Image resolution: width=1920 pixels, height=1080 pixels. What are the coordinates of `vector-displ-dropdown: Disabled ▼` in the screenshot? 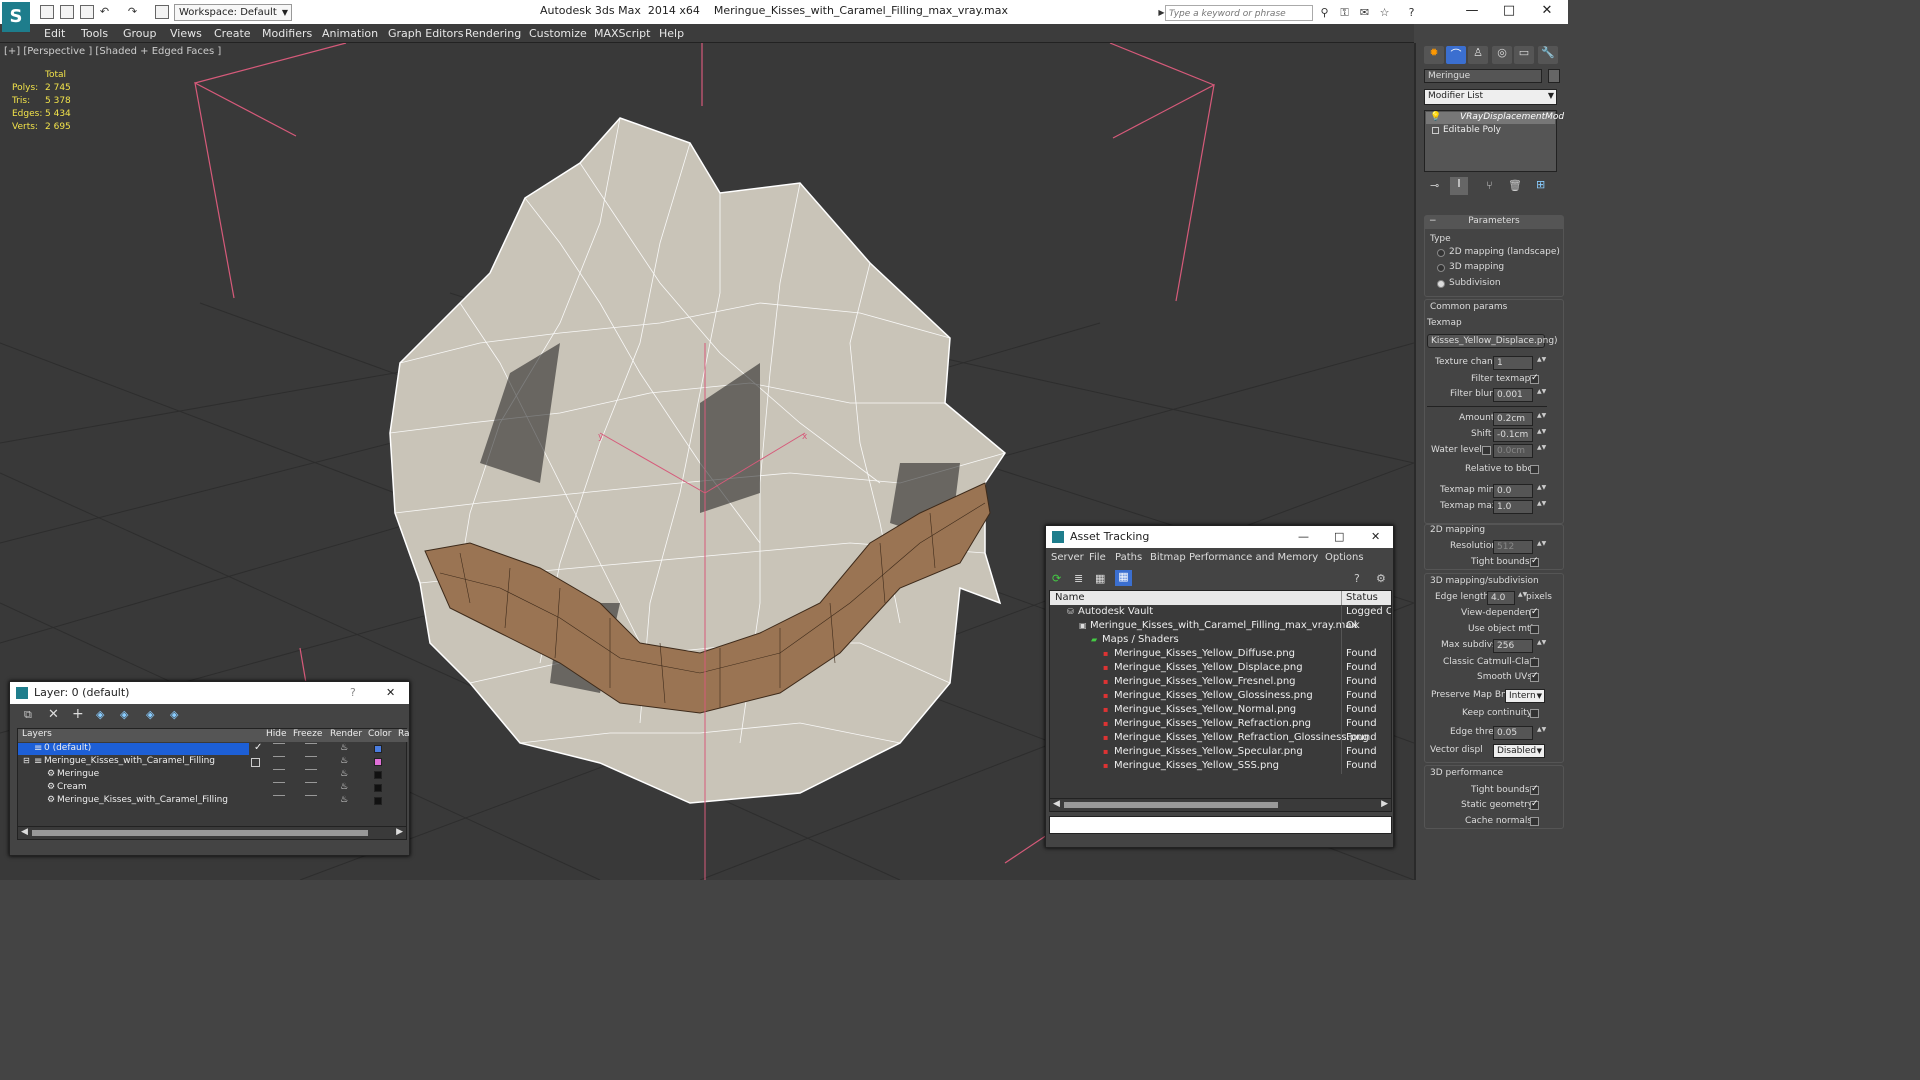 It's located at (1519, 751).